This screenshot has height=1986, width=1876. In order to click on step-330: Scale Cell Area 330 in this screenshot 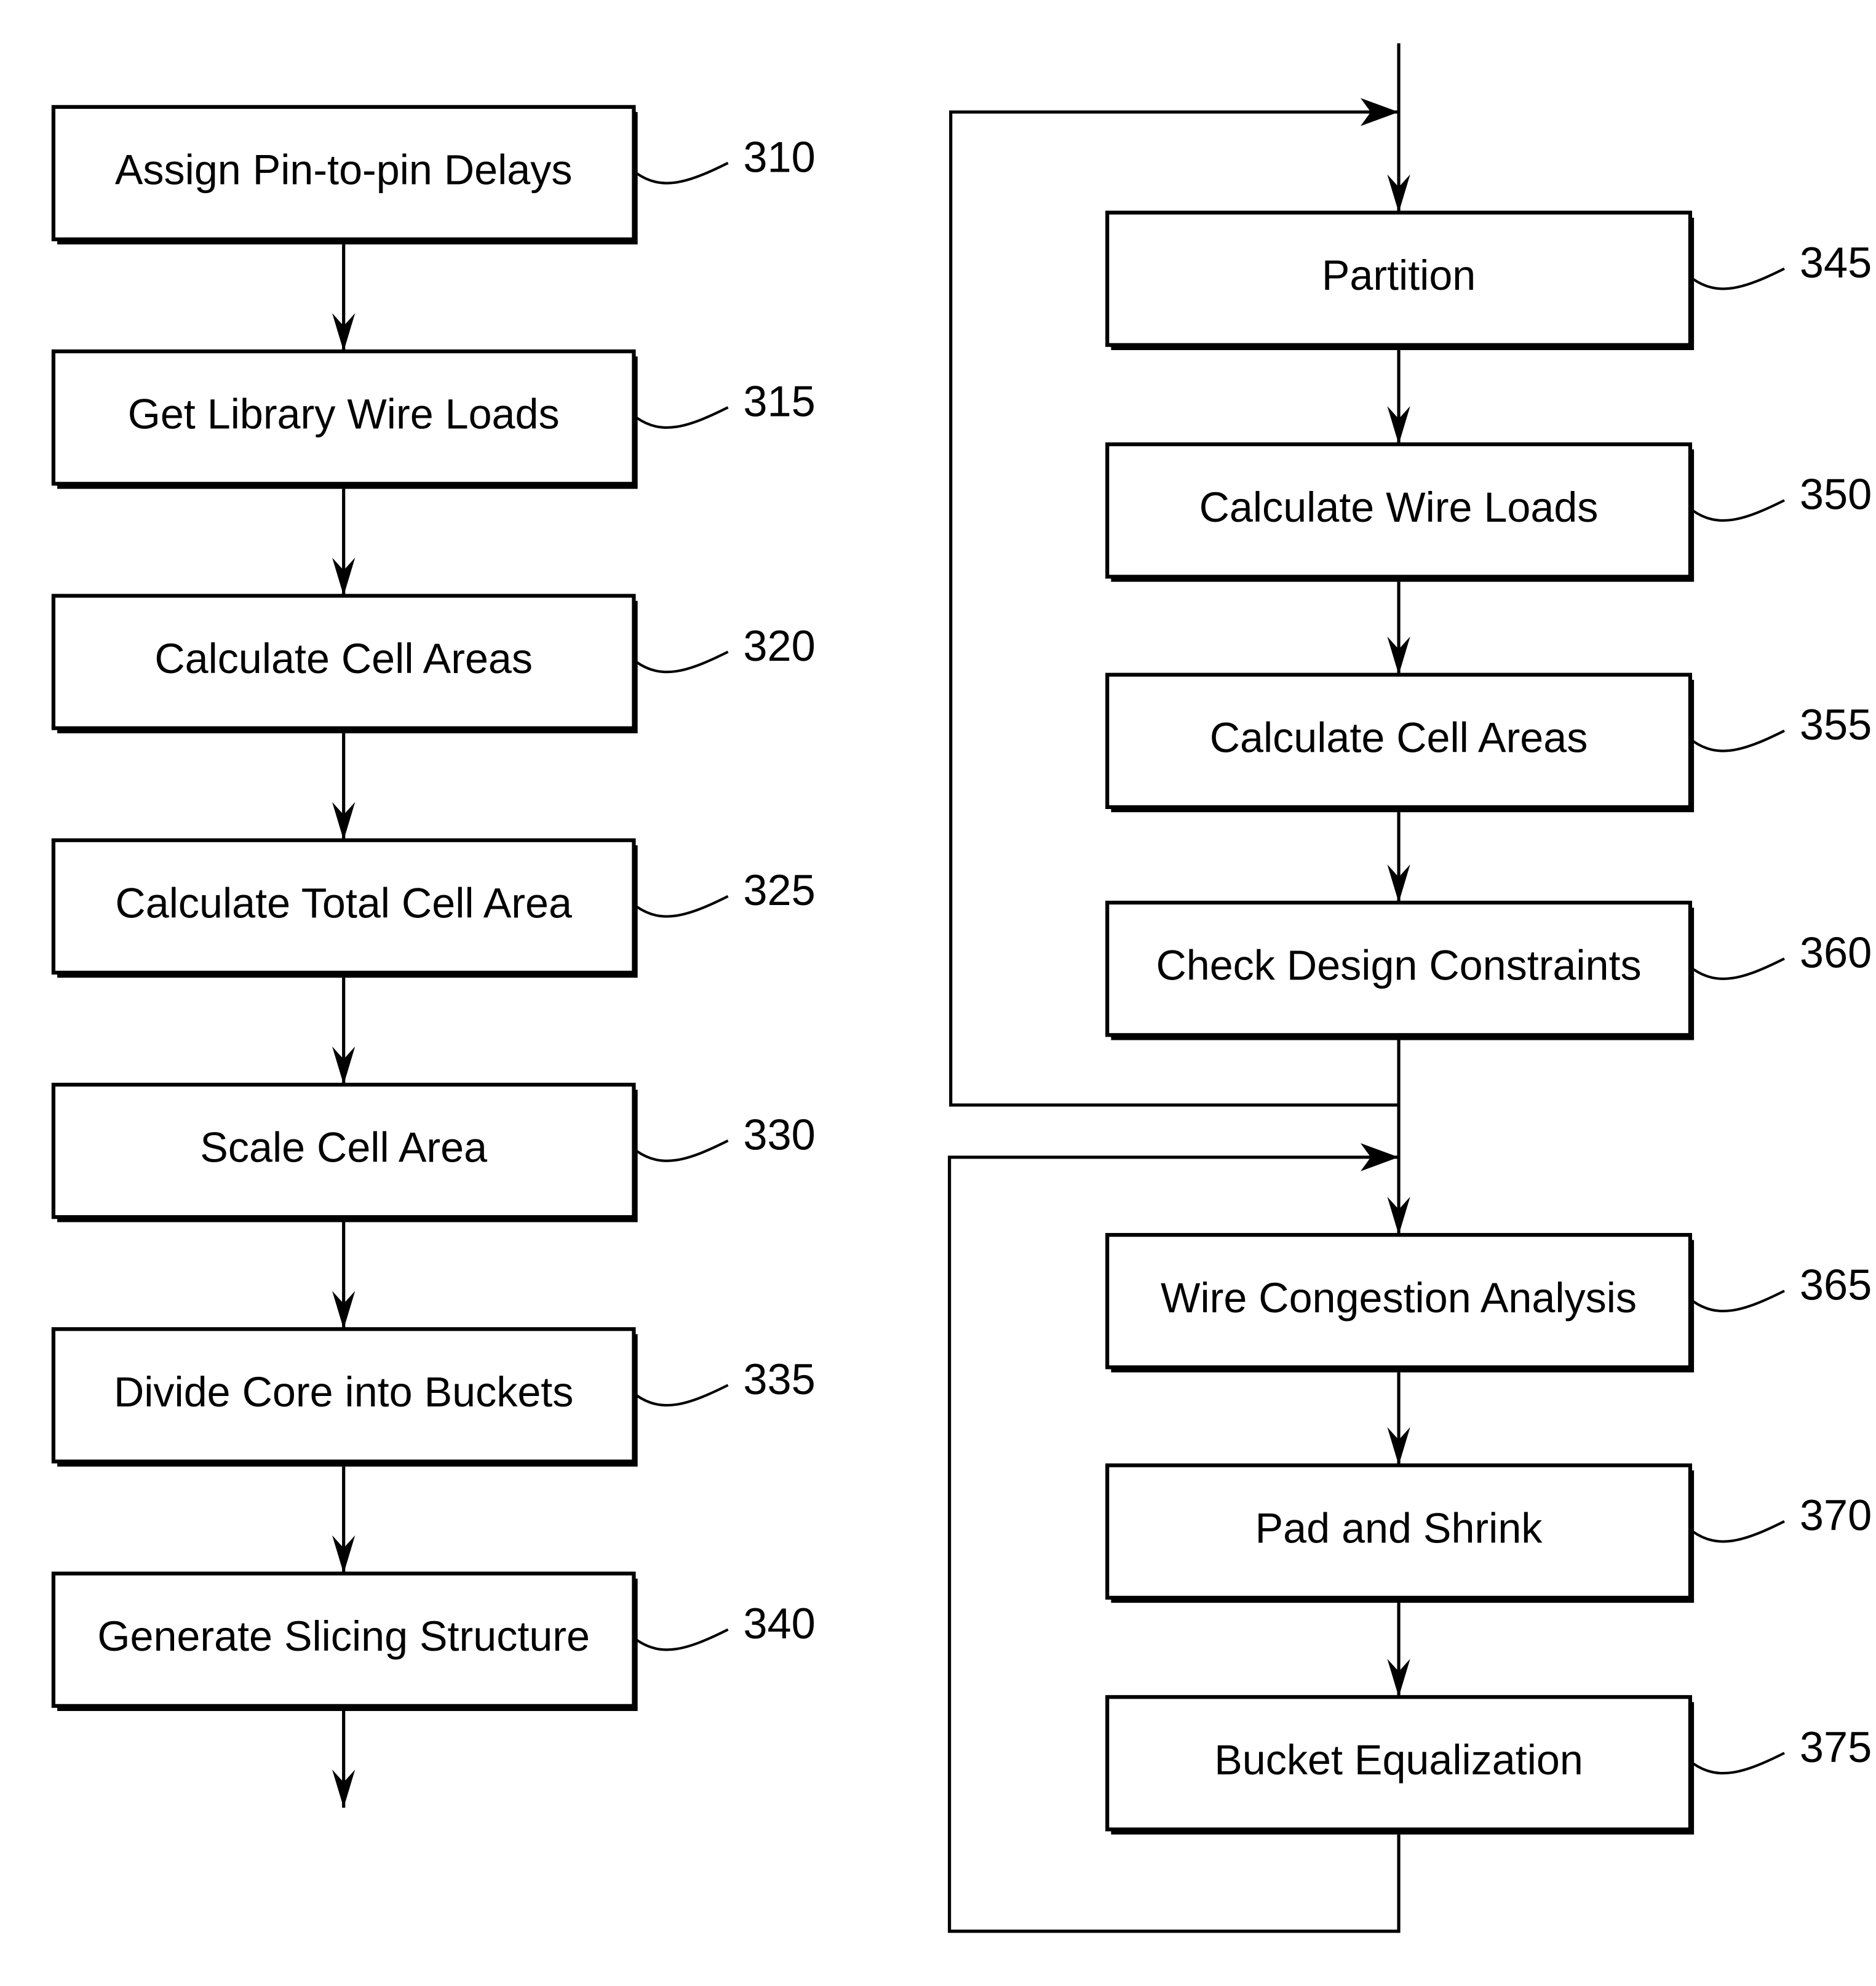, I will do `click(433, 1152)`.